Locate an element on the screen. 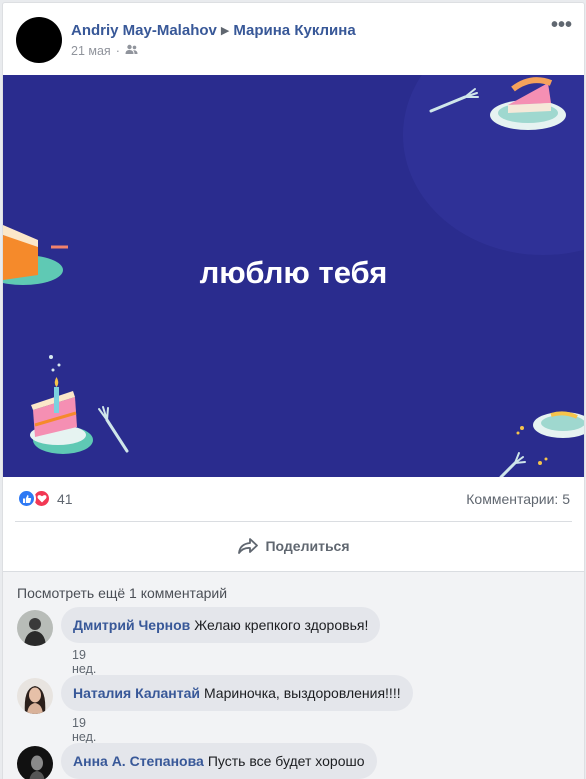  banner-text: люблю тебя is located at coordinates (293, 272).